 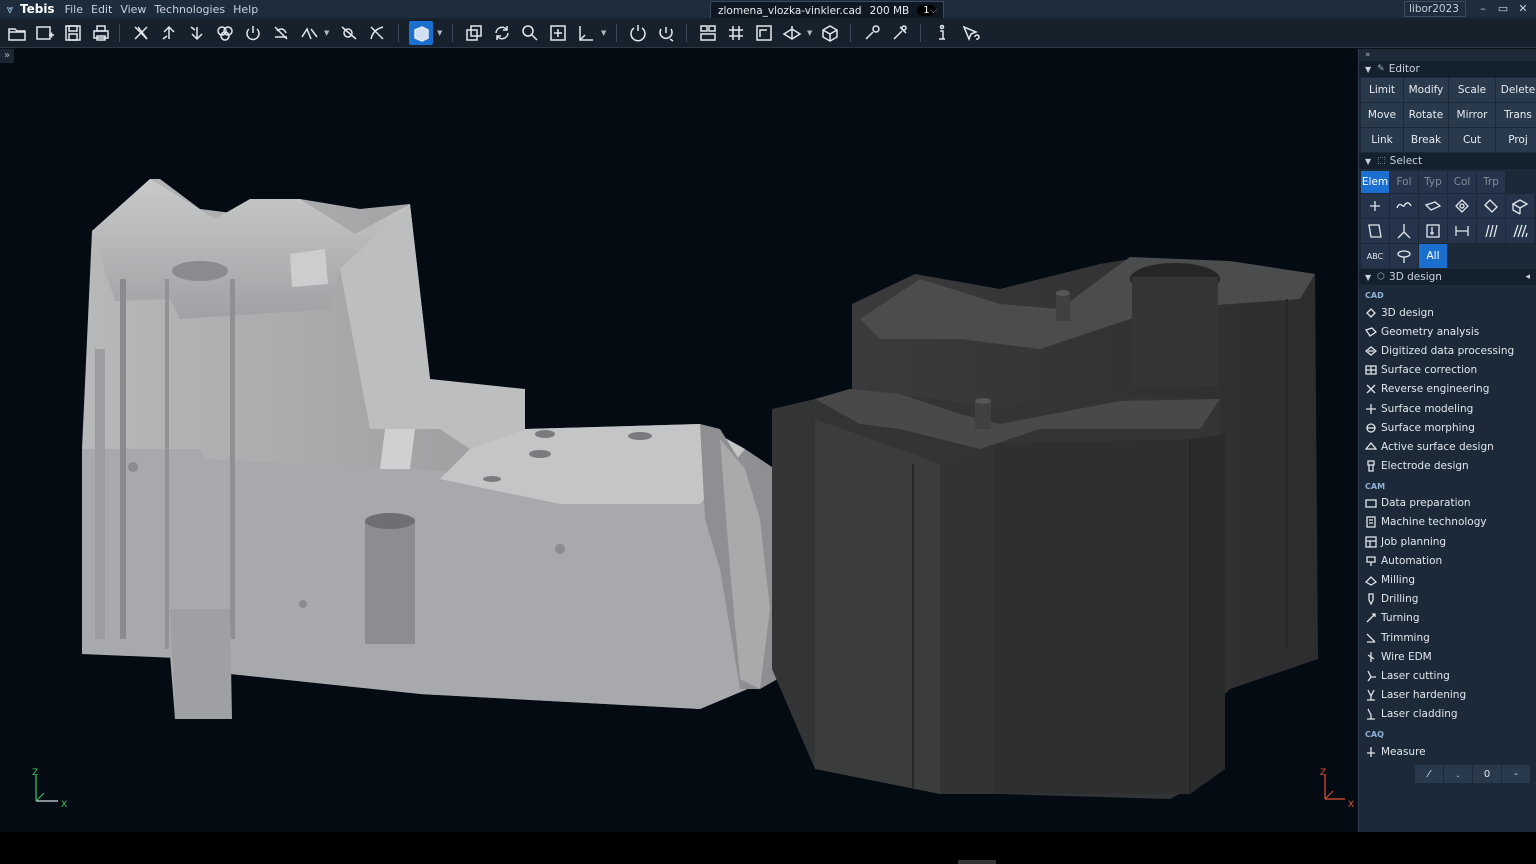 I want to click on menu-item-laser-cutting: Laser cutting, so click(x=1447, y=675).